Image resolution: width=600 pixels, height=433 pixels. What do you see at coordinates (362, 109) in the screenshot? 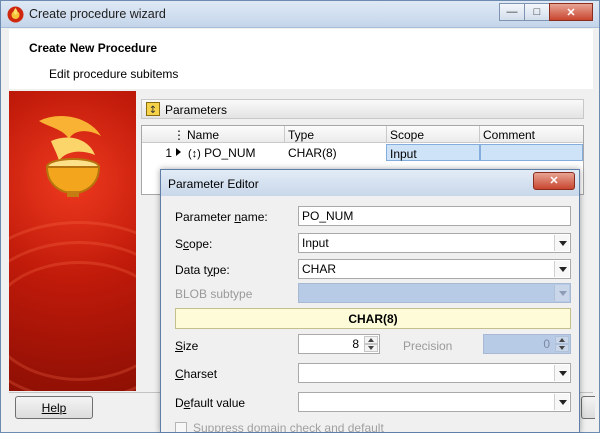
I see `parameters-section-header: ↕ Parameters` at bounding box center [362, 109].